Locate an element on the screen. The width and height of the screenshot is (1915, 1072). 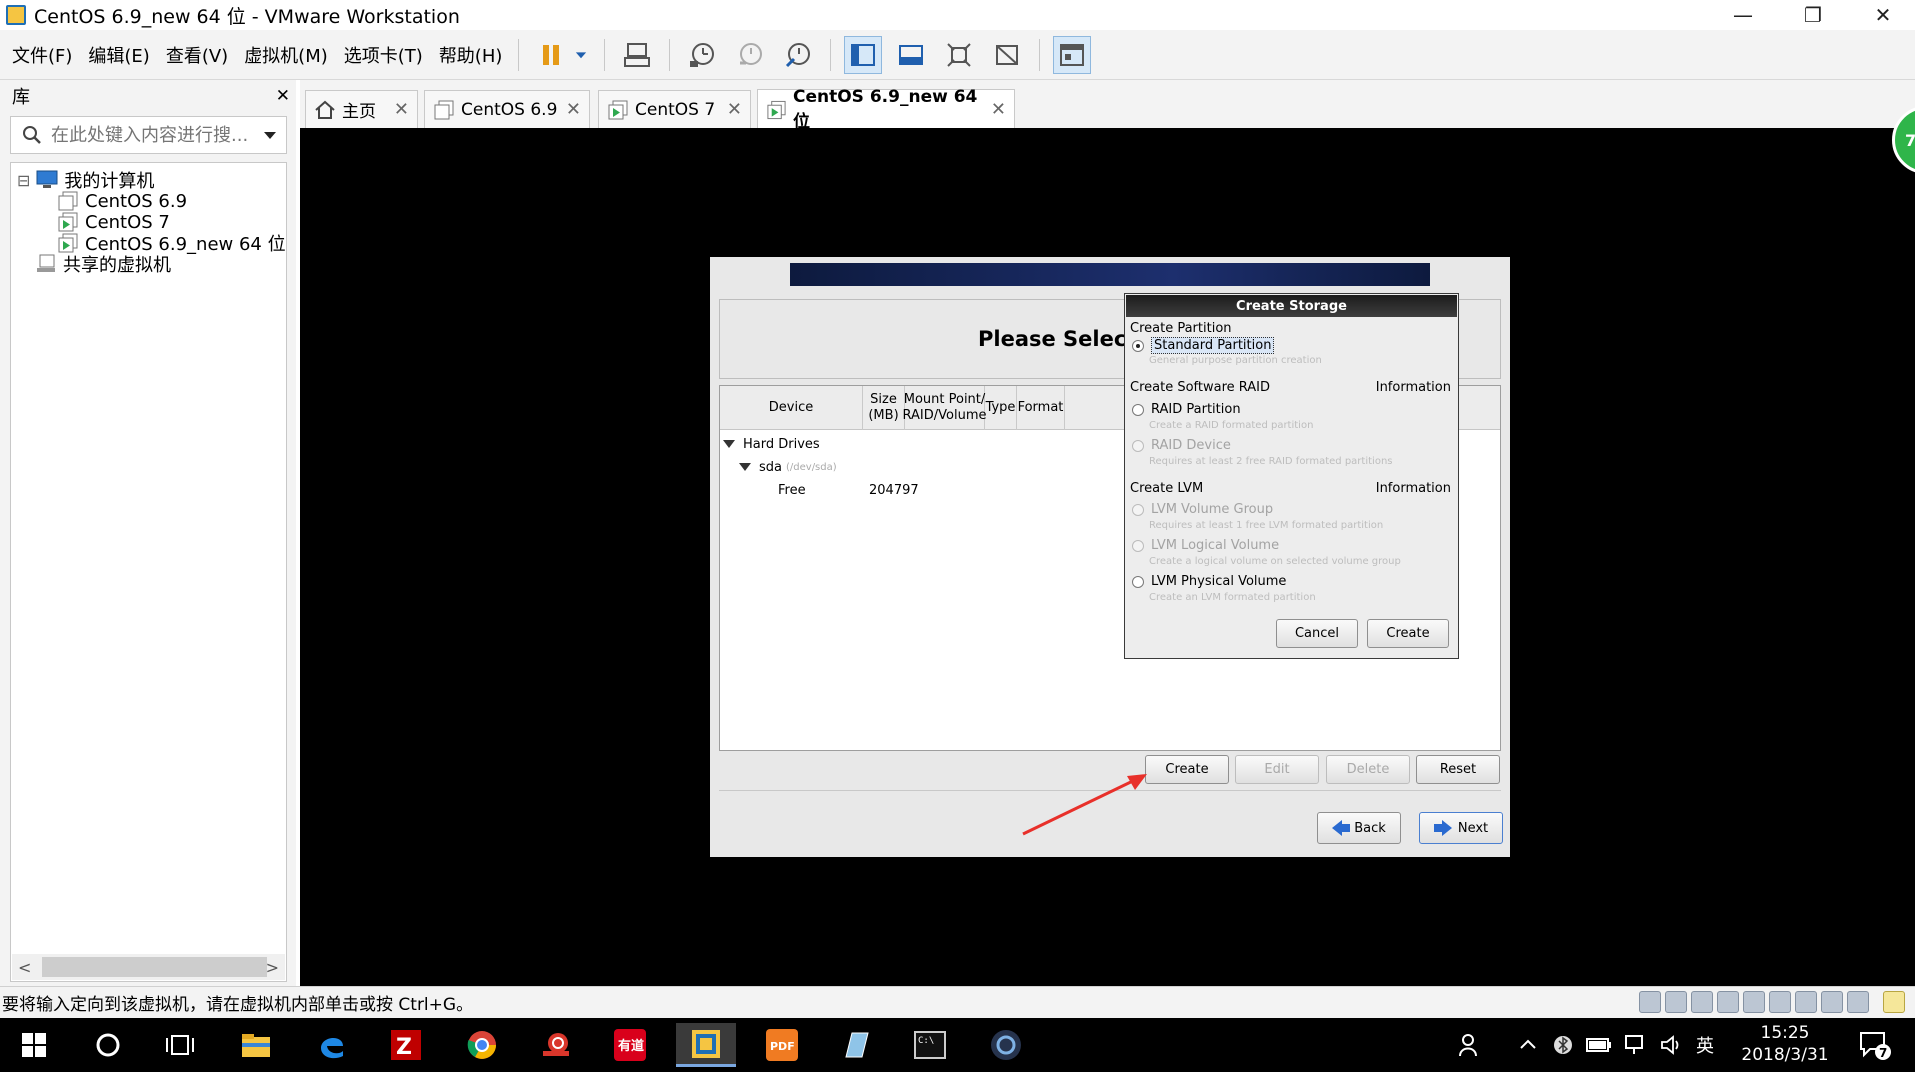
dialog-create-button: Create is located at coordinates (1408, 633).